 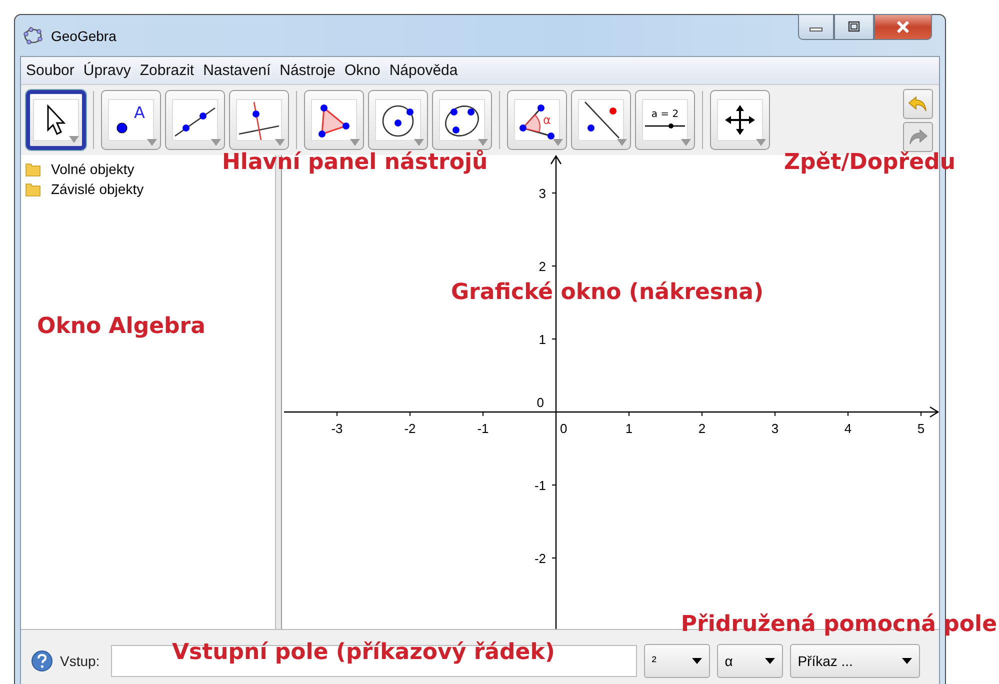 What do you see at coordinates (355, 162) in the screenshot?
I see `annotation-label: Hlavní panel nástrojů` at bounding box center [355, 162].